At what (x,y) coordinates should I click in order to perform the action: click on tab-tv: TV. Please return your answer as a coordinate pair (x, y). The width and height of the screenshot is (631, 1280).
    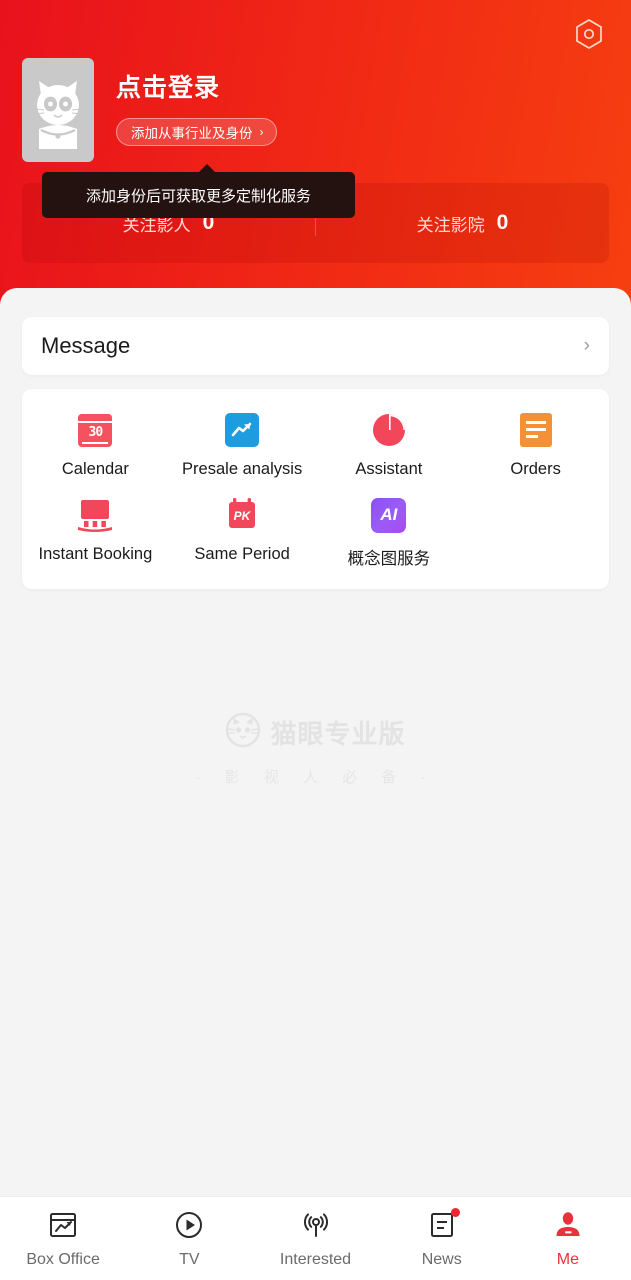
    Looking at the image, I should click on (189, 1238).